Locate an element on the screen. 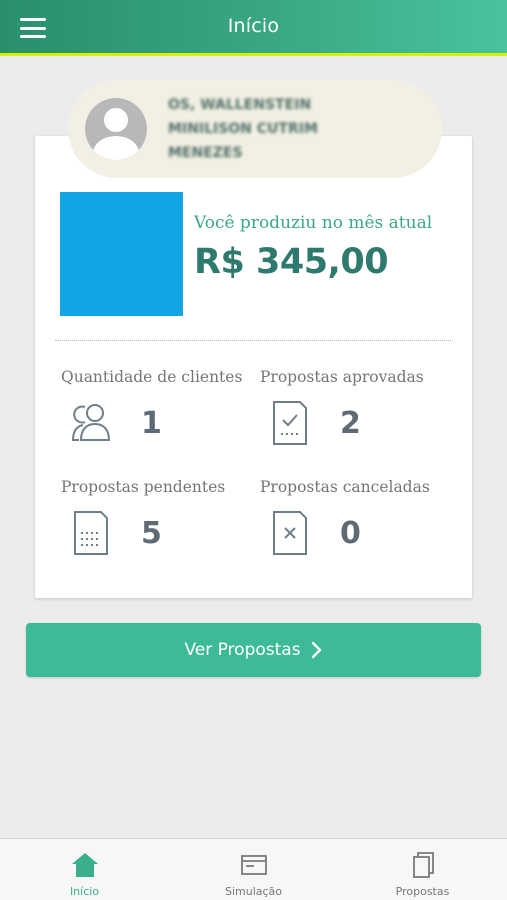 The height and width of the screenshot is (900, 507). approved-document-icon is located at coordinates (290, 423).